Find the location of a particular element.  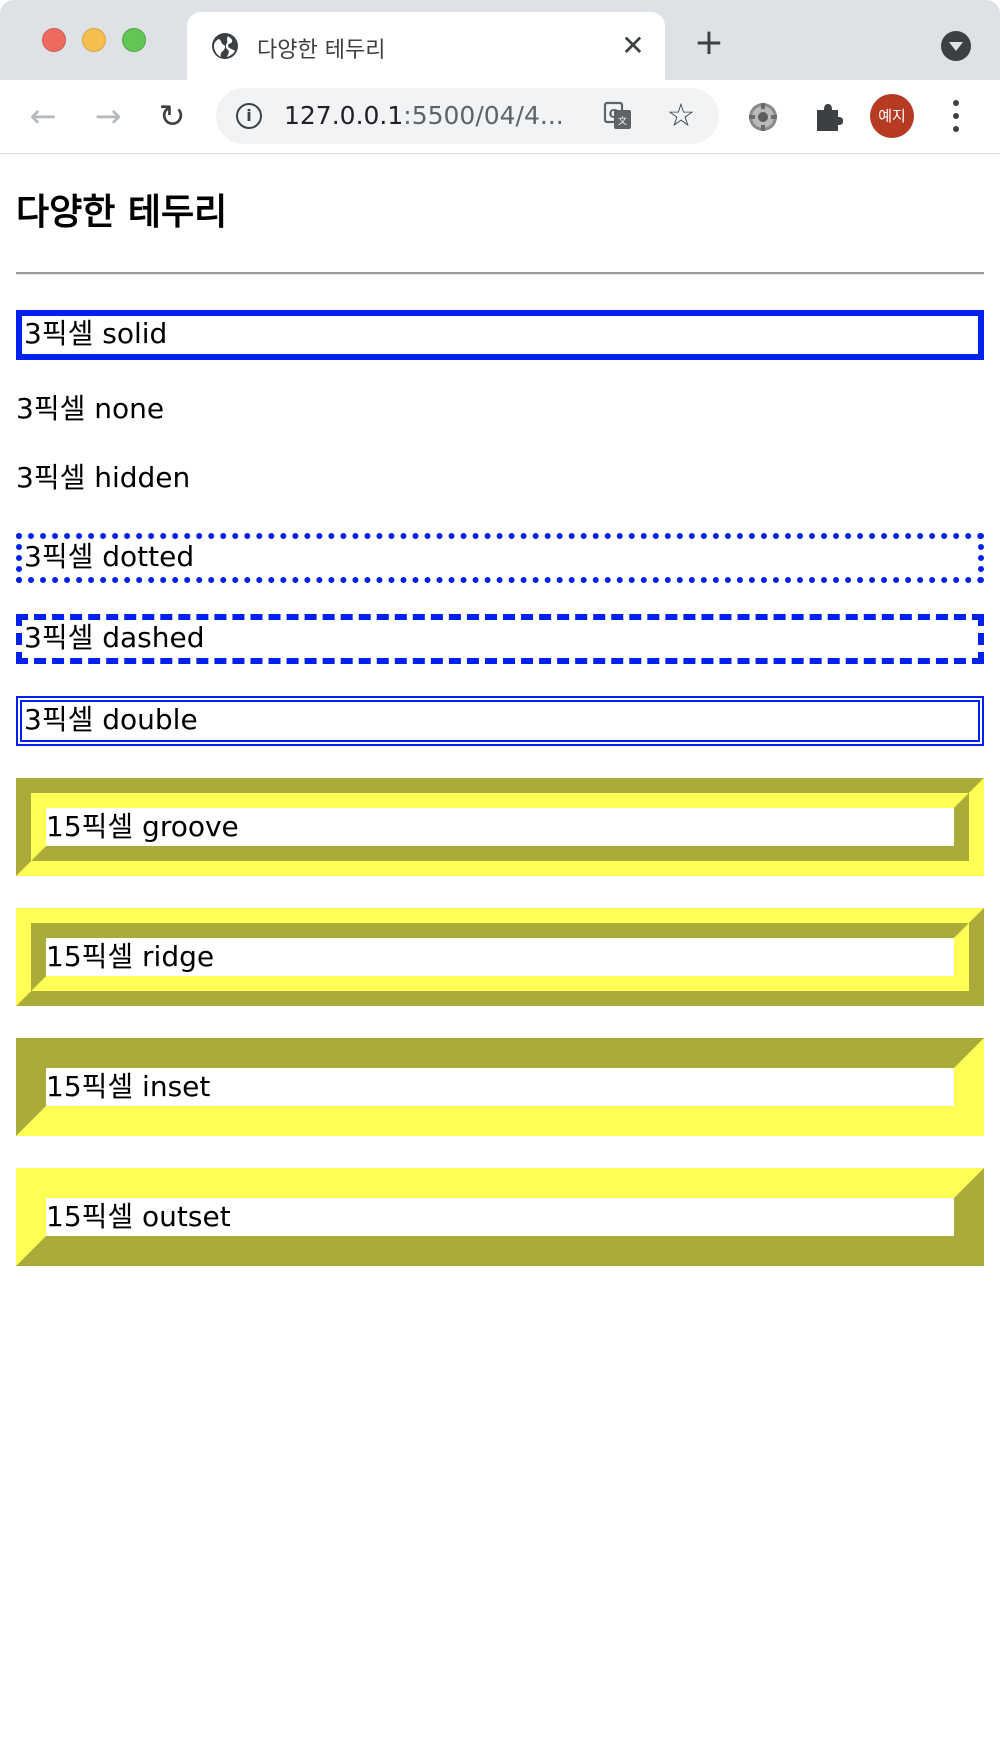

box-label: 15픽셀 ridge is located at coordinates (130, 956).